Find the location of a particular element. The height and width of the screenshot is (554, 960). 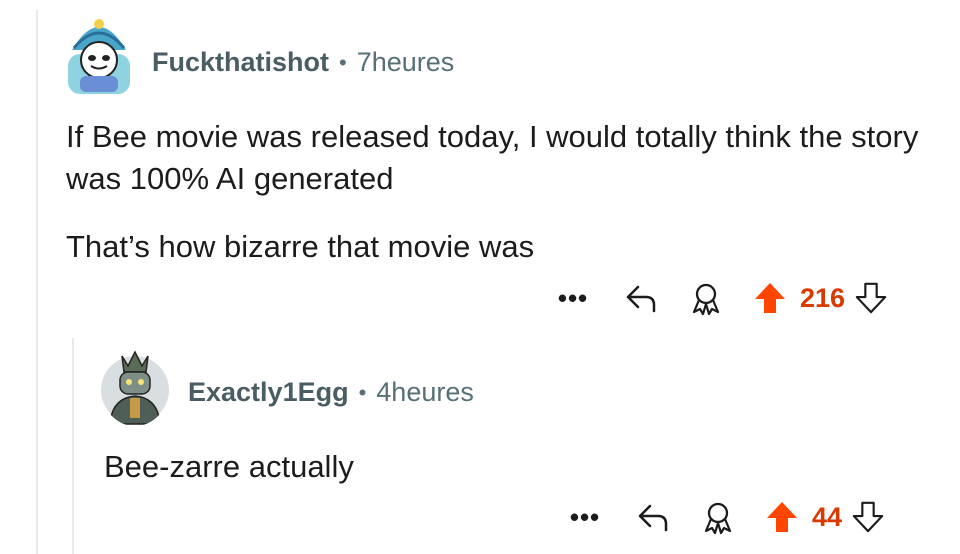

vote-score: 216 is located at coordinates (823, 297).